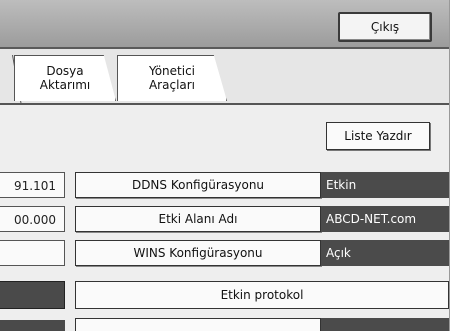  Describe the element at coordinates (453, 165) in the screenshot. I see `right-scrollbar` at that location.